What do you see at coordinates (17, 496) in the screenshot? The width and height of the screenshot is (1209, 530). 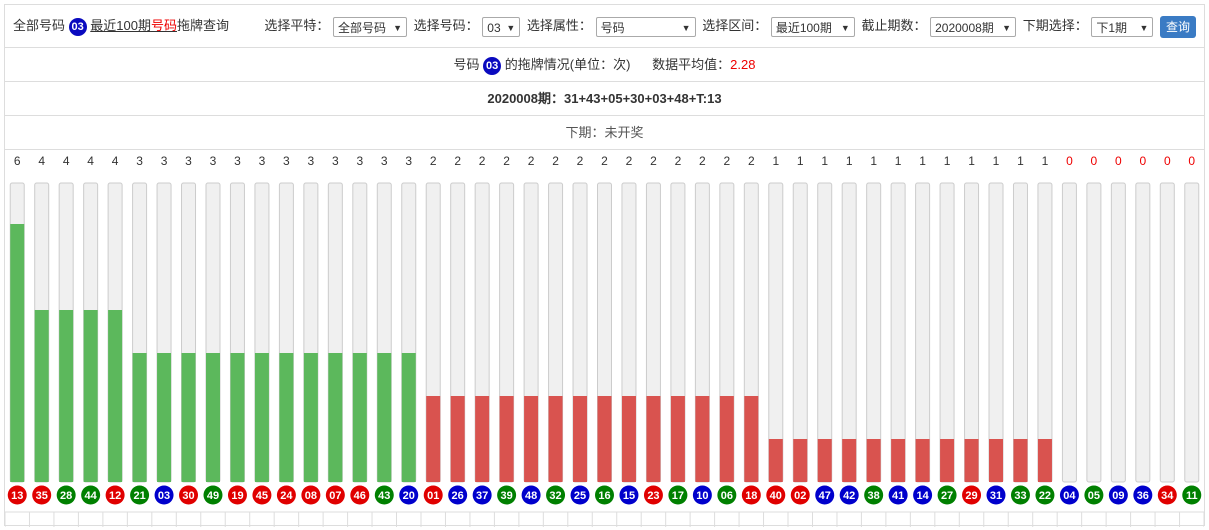 I see `number-ball-label: 13` at bounding box center [17, 496].